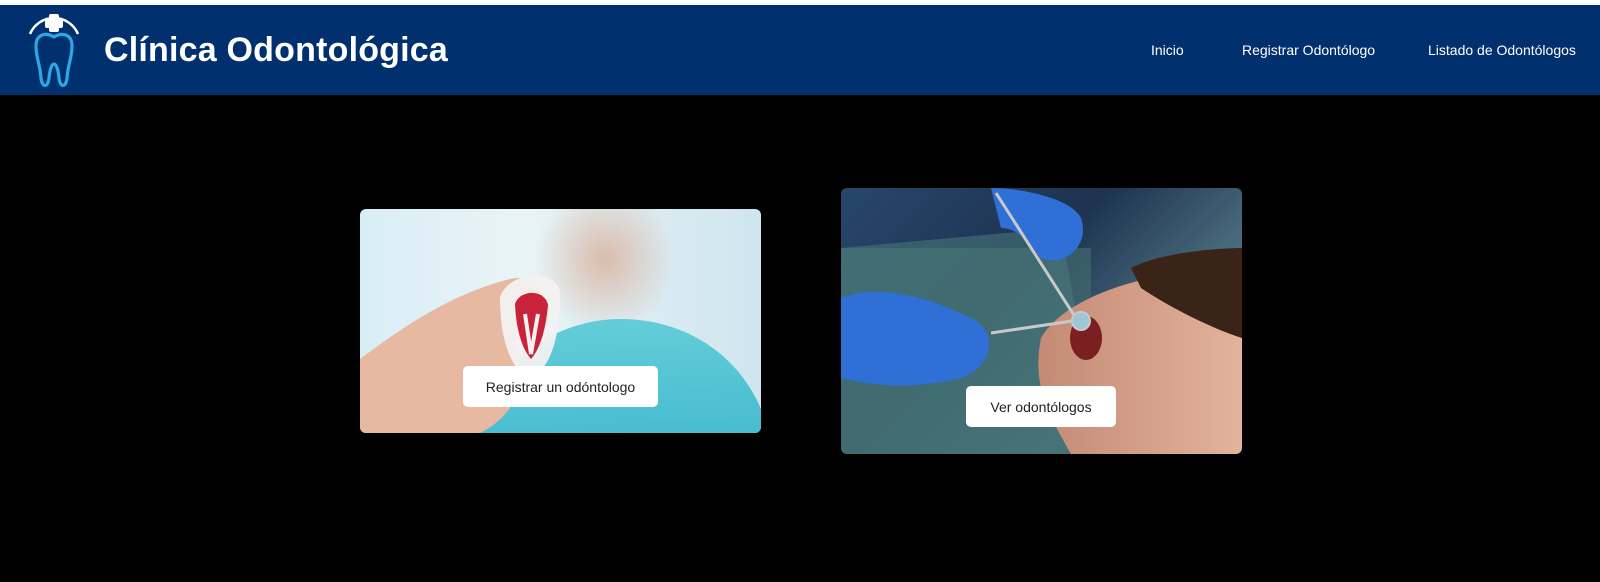 The height and width of the screenshot is (582, 1600). What do you see at coordinates (1041, 321) in the screenshot?
I see `view-dentists-card: Ver odontólogos` at bounding box center [1041, 321].